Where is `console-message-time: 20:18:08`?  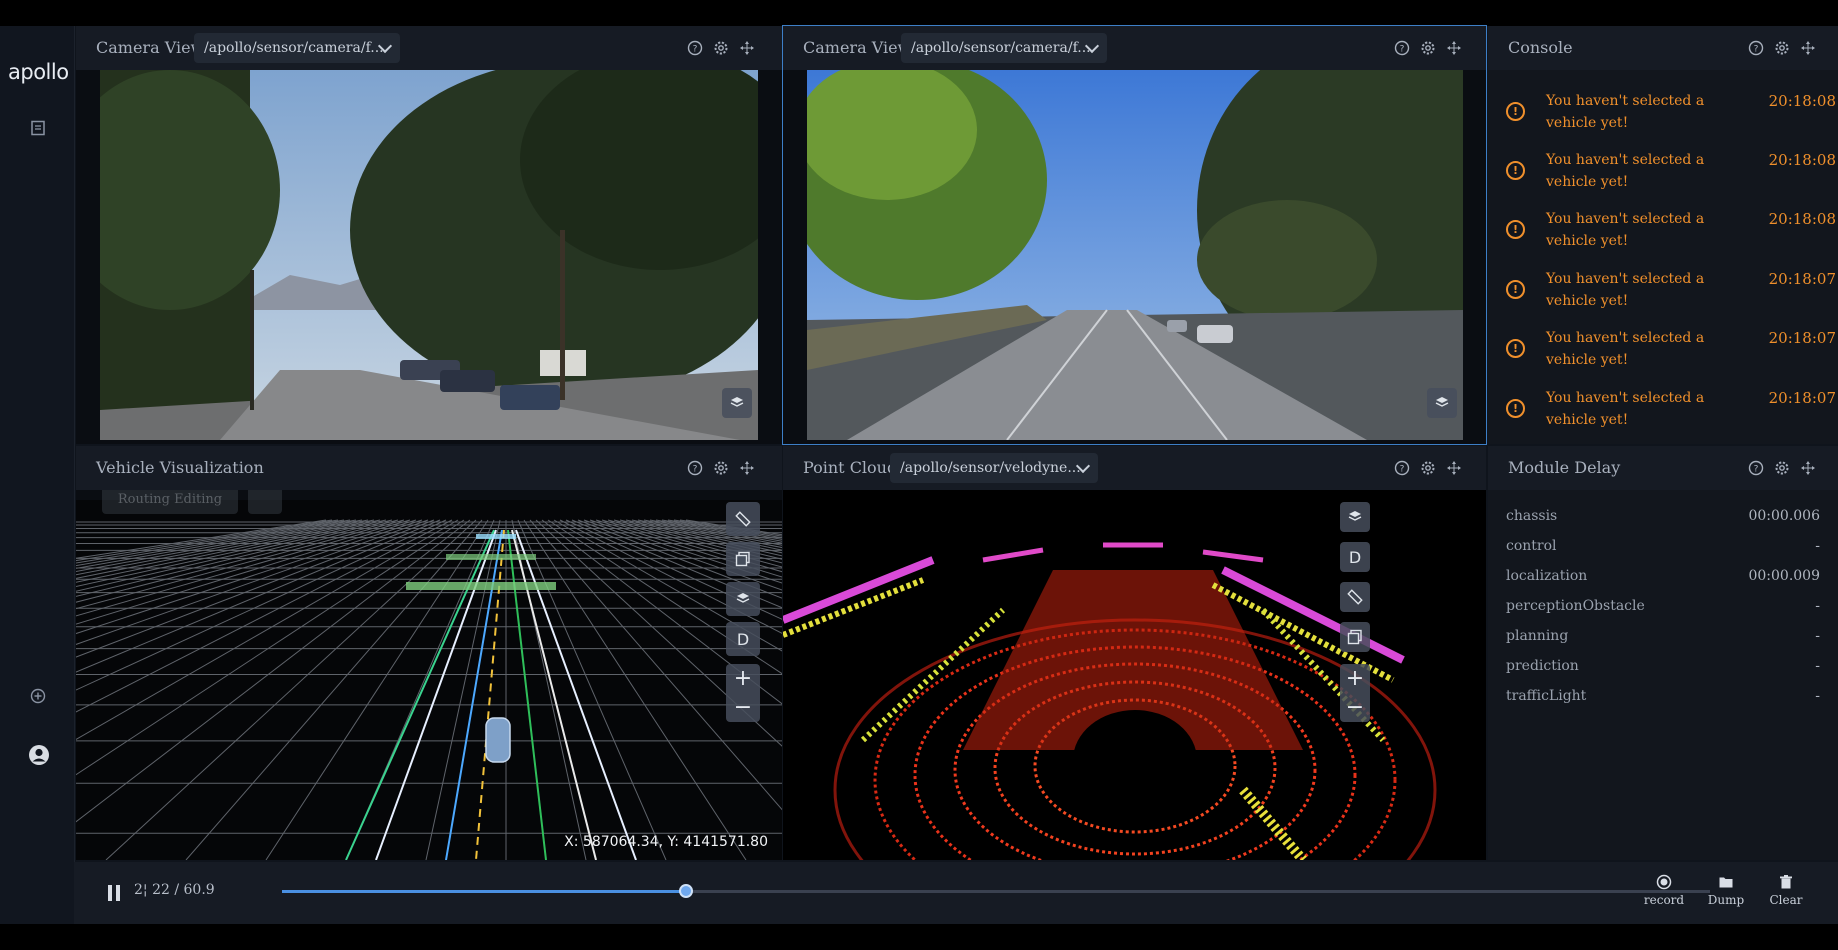 console-message-time: 20:18:08 is located at coordinates (1802, 219).